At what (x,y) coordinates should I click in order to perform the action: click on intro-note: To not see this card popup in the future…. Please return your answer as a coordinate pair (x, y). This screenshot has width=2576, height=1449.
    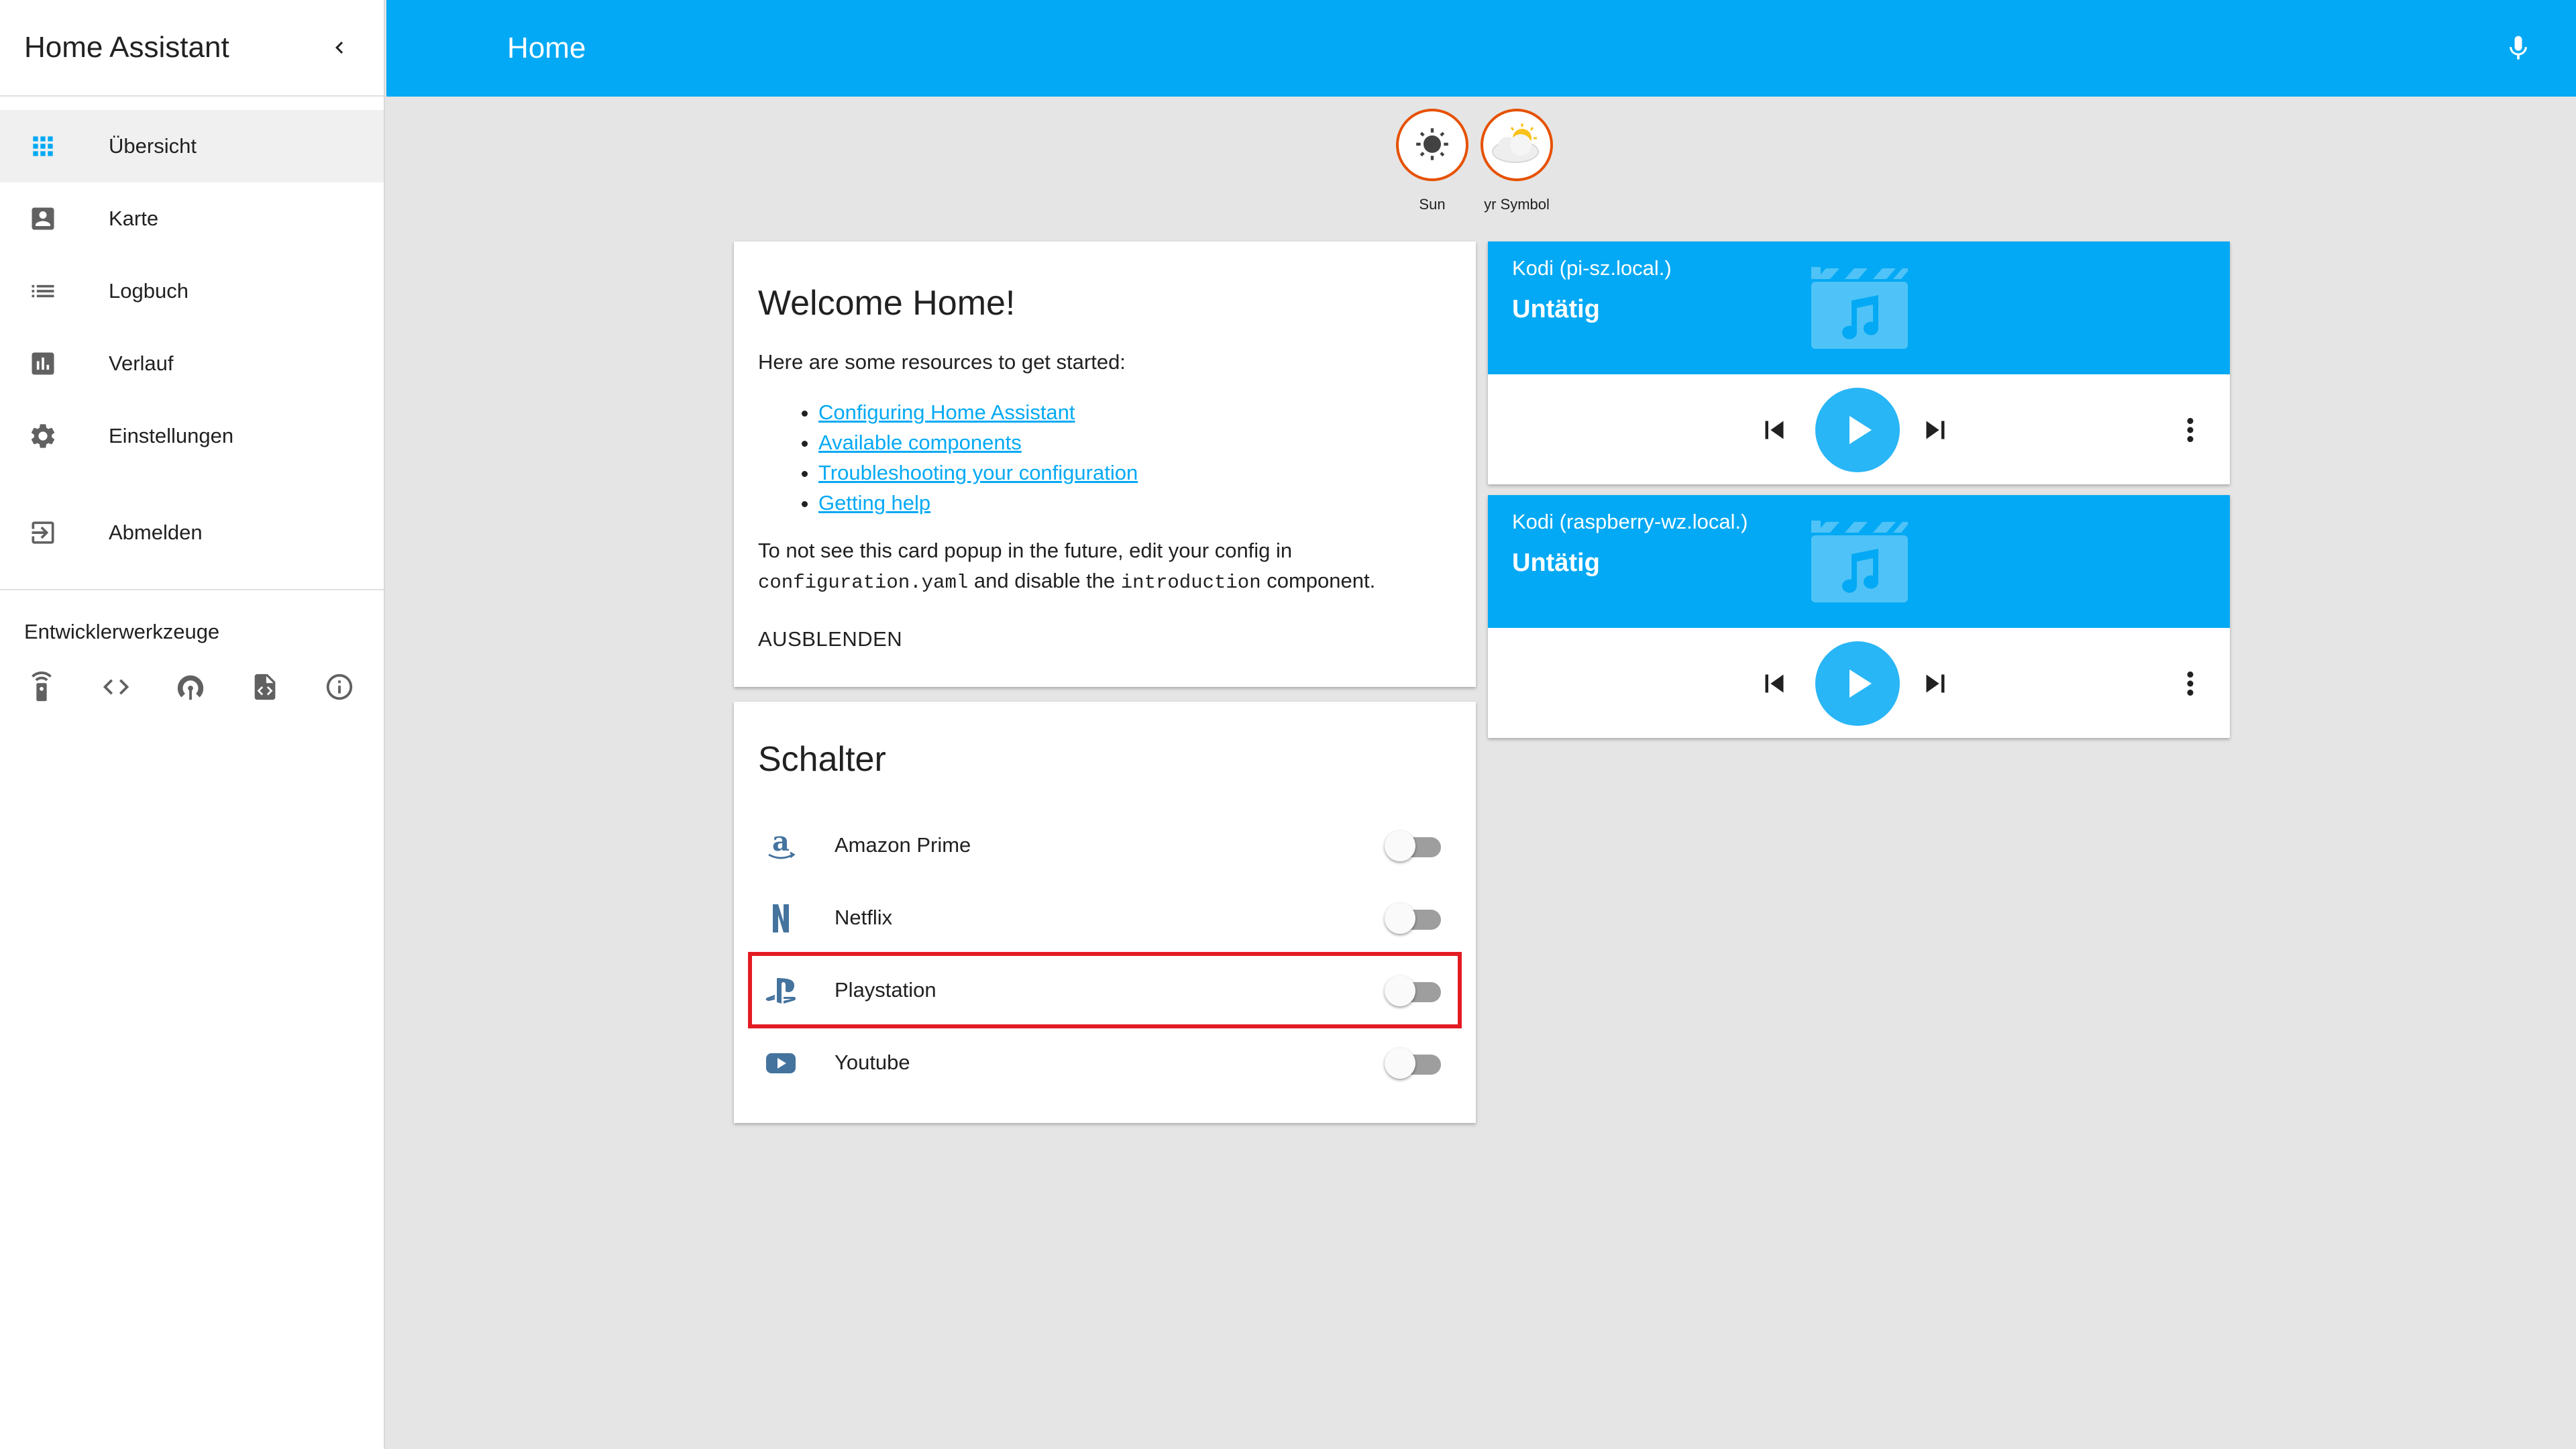
    Looking at the image, I should click on (1105, 566).